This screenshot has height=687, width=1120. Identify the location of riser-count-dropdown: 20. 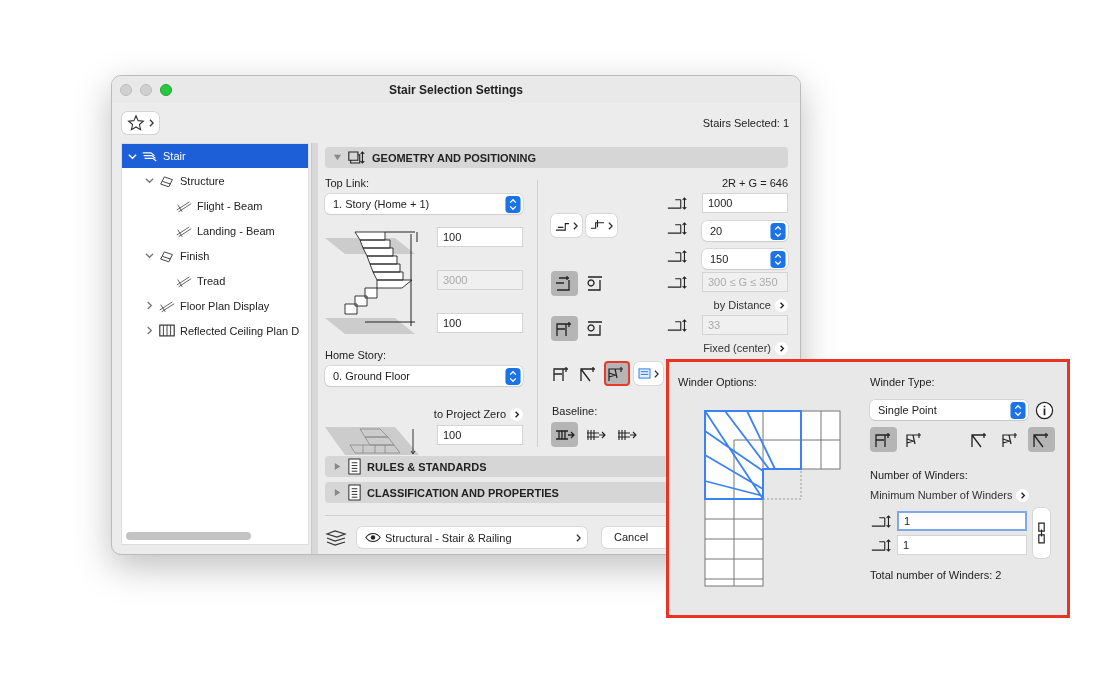
(745, 231).